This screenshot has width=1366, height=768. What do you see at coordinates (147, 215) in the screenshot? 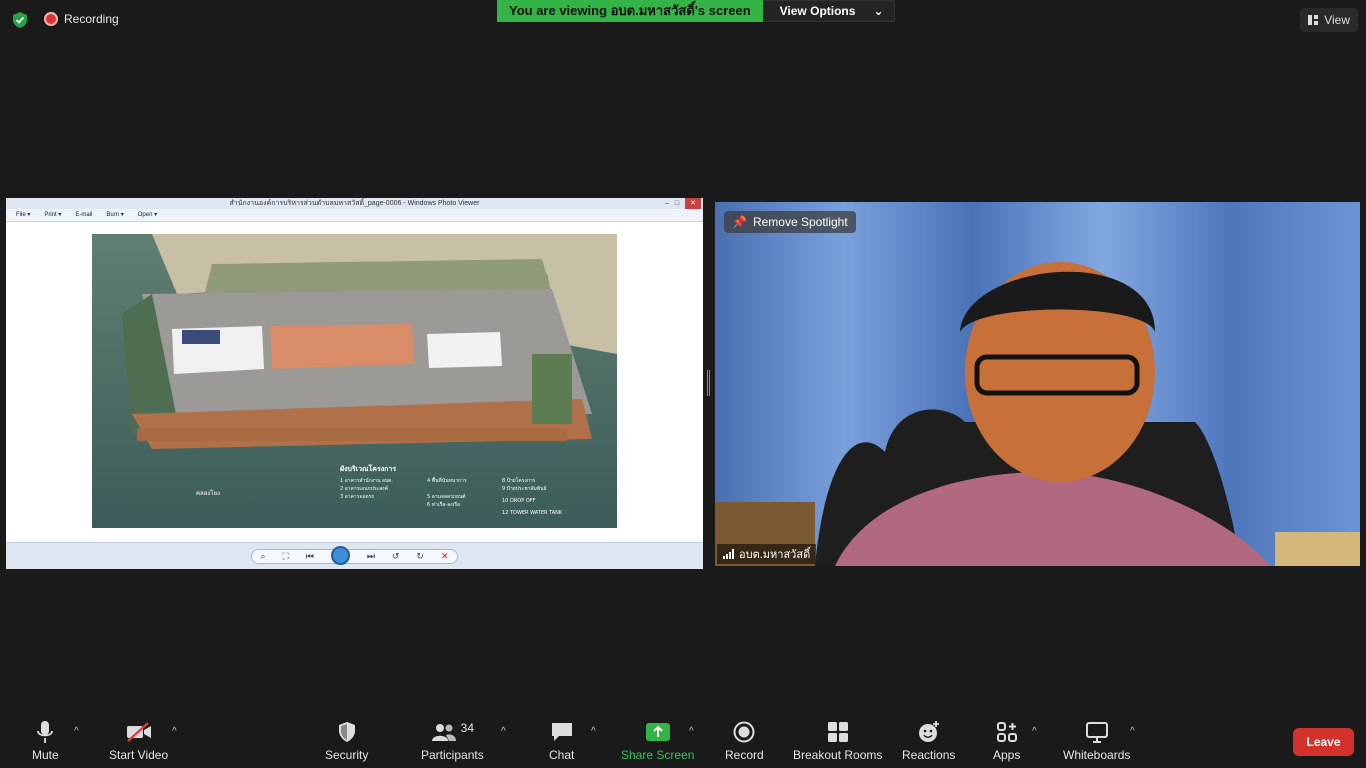
I see `menu-open: Open ▾` at bounding box center [147, 215].